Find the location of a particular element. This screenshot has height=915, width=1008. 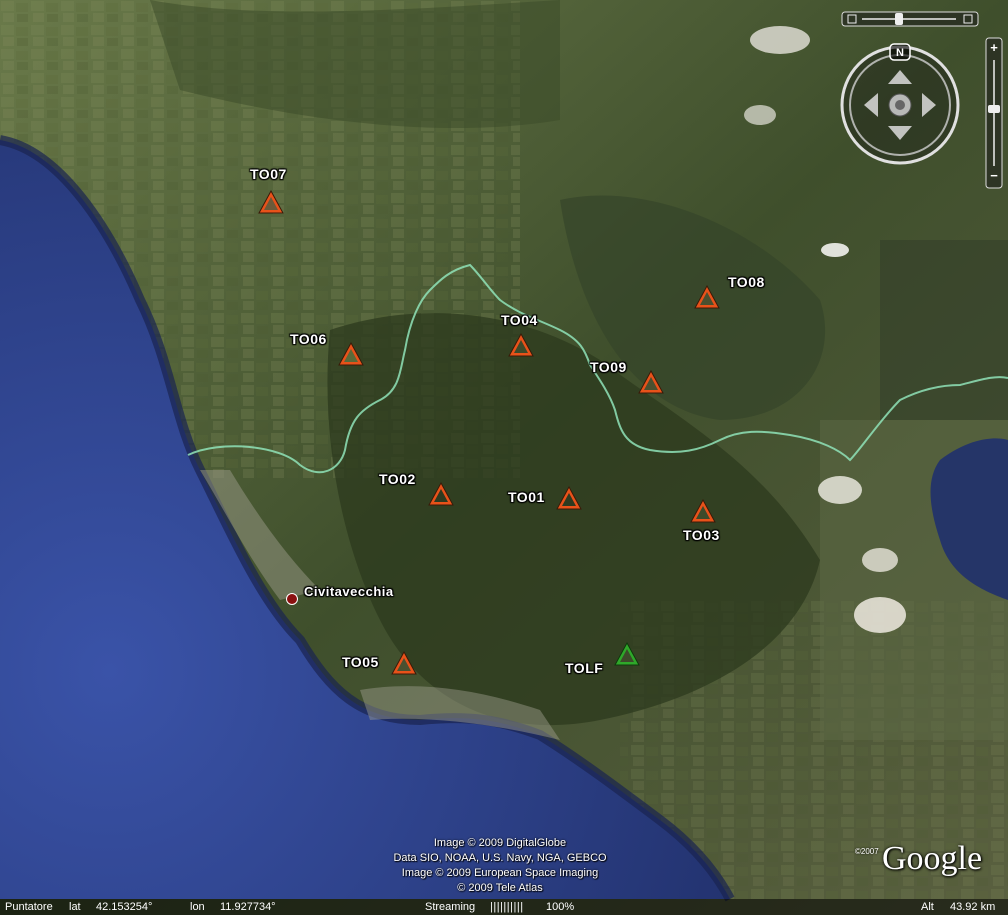

station-label-TO04: TO04 is located at coordinates (519, 320).